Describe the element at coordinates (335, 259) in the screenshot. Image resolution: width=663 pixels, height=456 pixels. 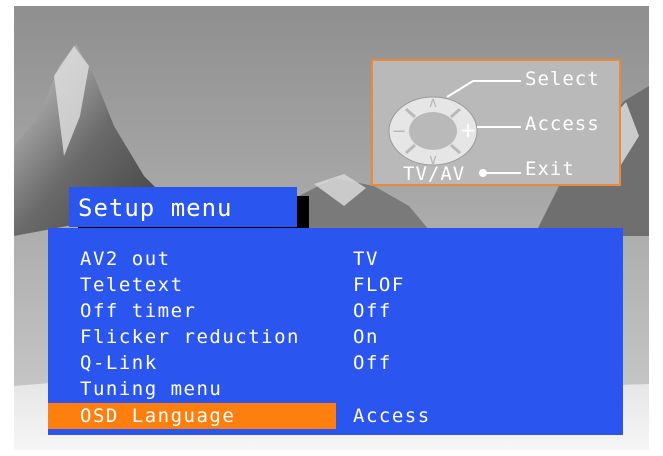
I see `menu-item-av2-out: AV2 out TV` at that location.